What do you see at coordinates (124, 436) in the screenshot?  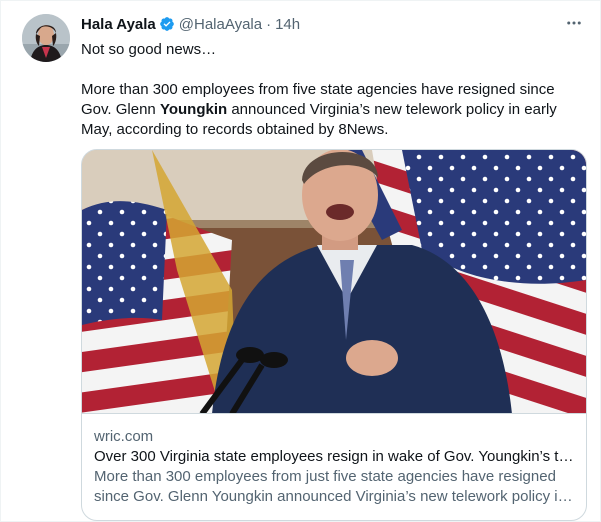 I see `card-domain: wric.com` at bounding box center [124, 436].